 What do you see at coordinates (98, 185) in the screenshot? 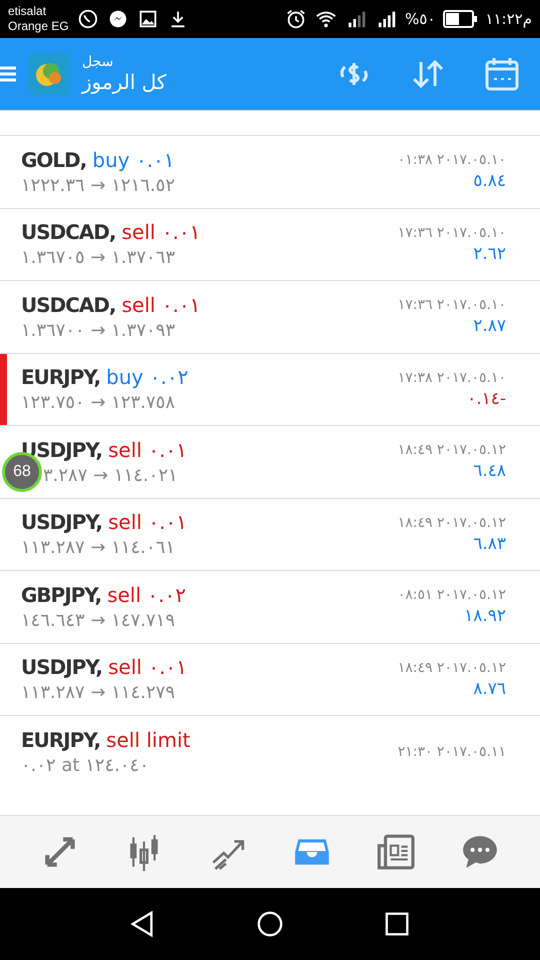
I see `price-text: ١٢٢٢.٣٦ → ١٢١٦.٥٢` at bounding box center [98, 185].